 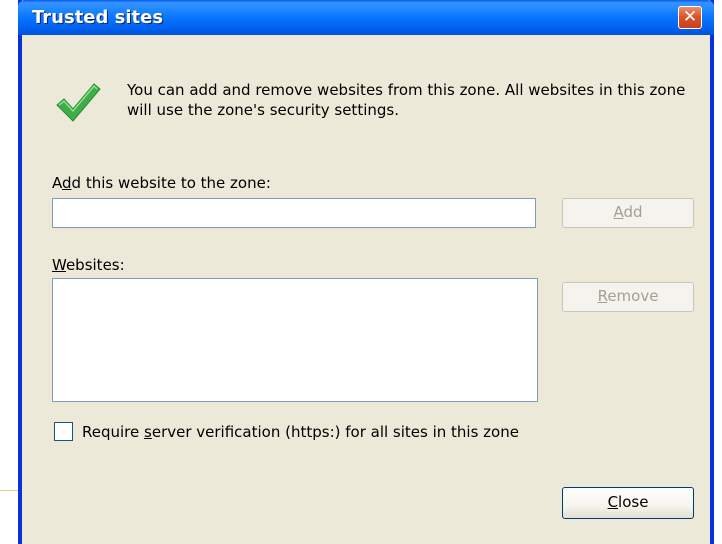 I want to click on close-window-button: ✕, so click(x=690, y=17).